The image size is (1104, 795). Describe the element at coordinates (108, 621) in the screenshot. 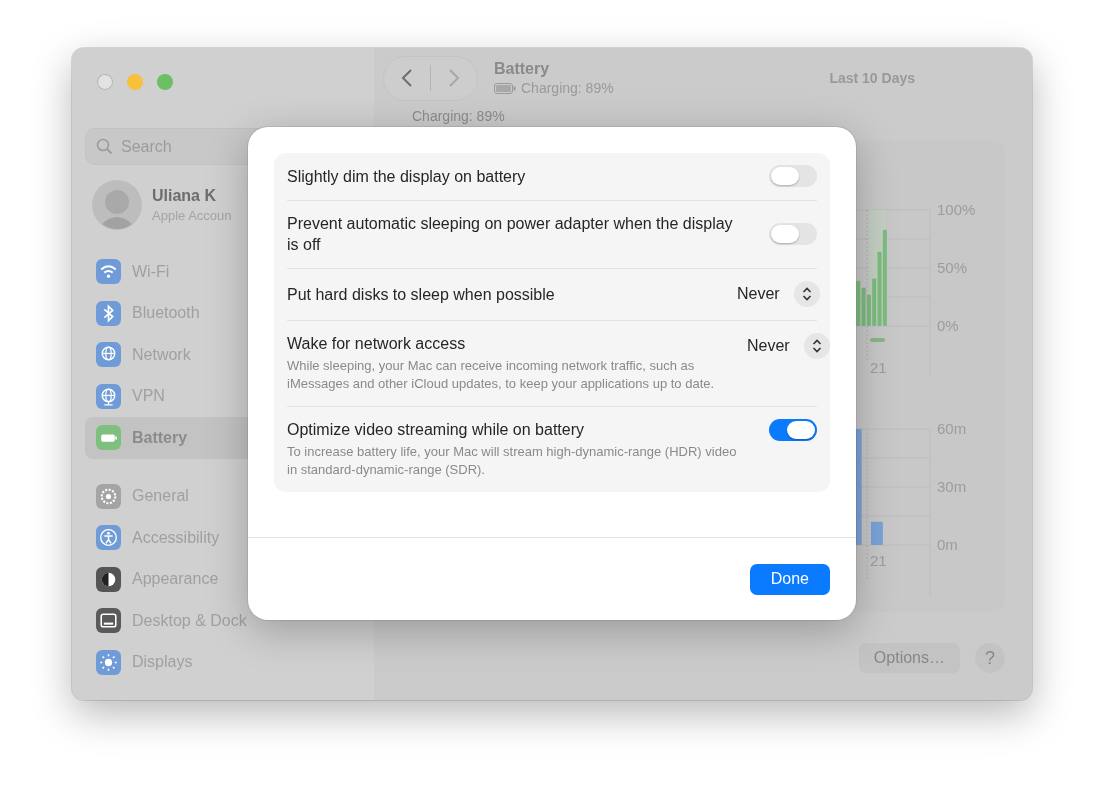

I see `dock-icon` at that location.